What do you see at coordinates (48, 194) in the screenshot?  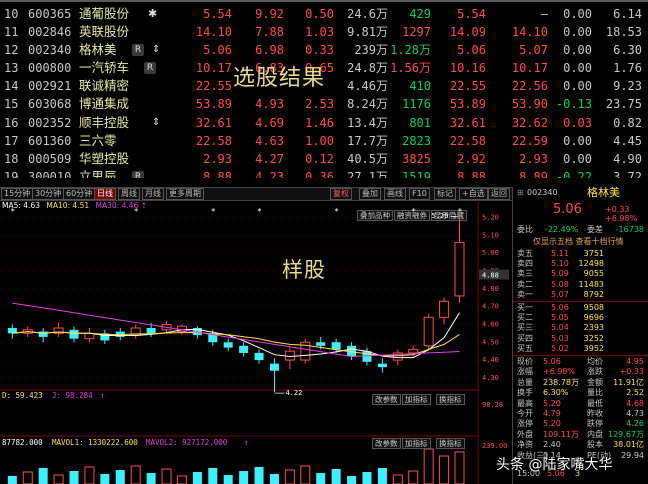 I see `period-tab-1: 30分钟` at bounding box center [48, 194].